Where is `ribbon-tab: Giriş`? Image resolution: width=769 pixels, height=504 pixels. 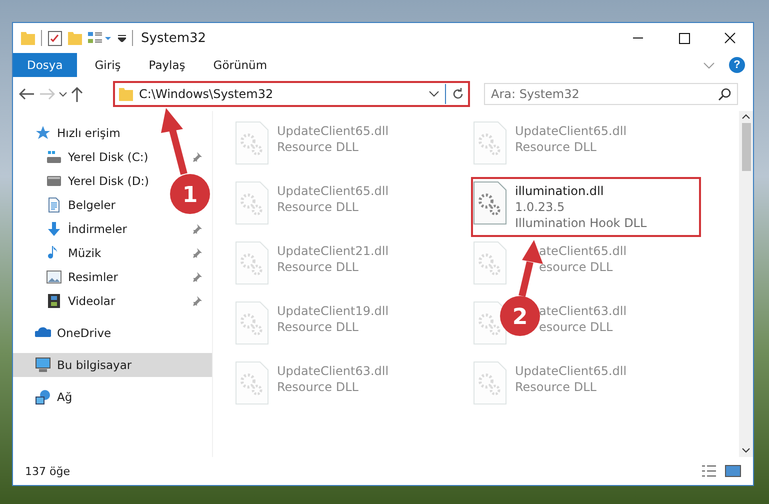
ribbon-tab: Giriş is located at coordinates (107, 65).